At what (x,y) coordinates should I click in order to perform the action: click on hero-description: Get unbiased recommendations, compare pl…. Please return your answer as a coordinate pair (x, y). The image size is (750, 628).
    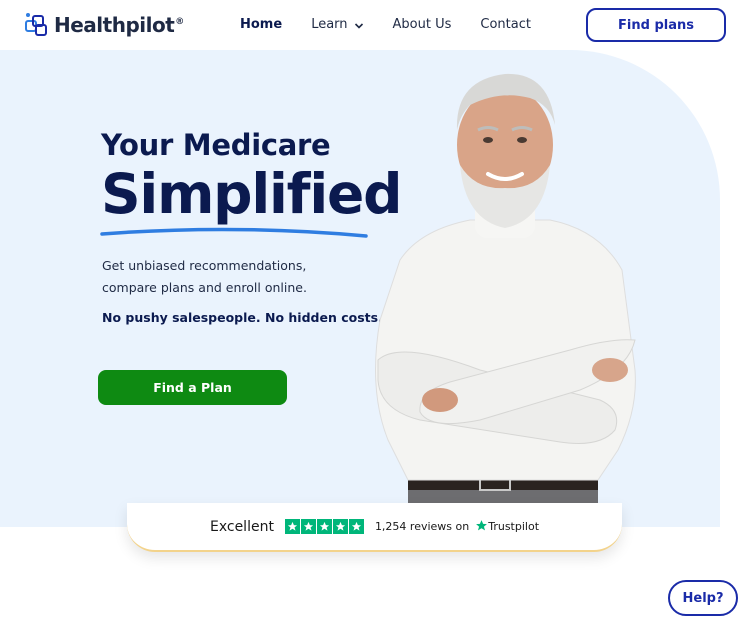
    Looking at the image, I should click on (204, 276).